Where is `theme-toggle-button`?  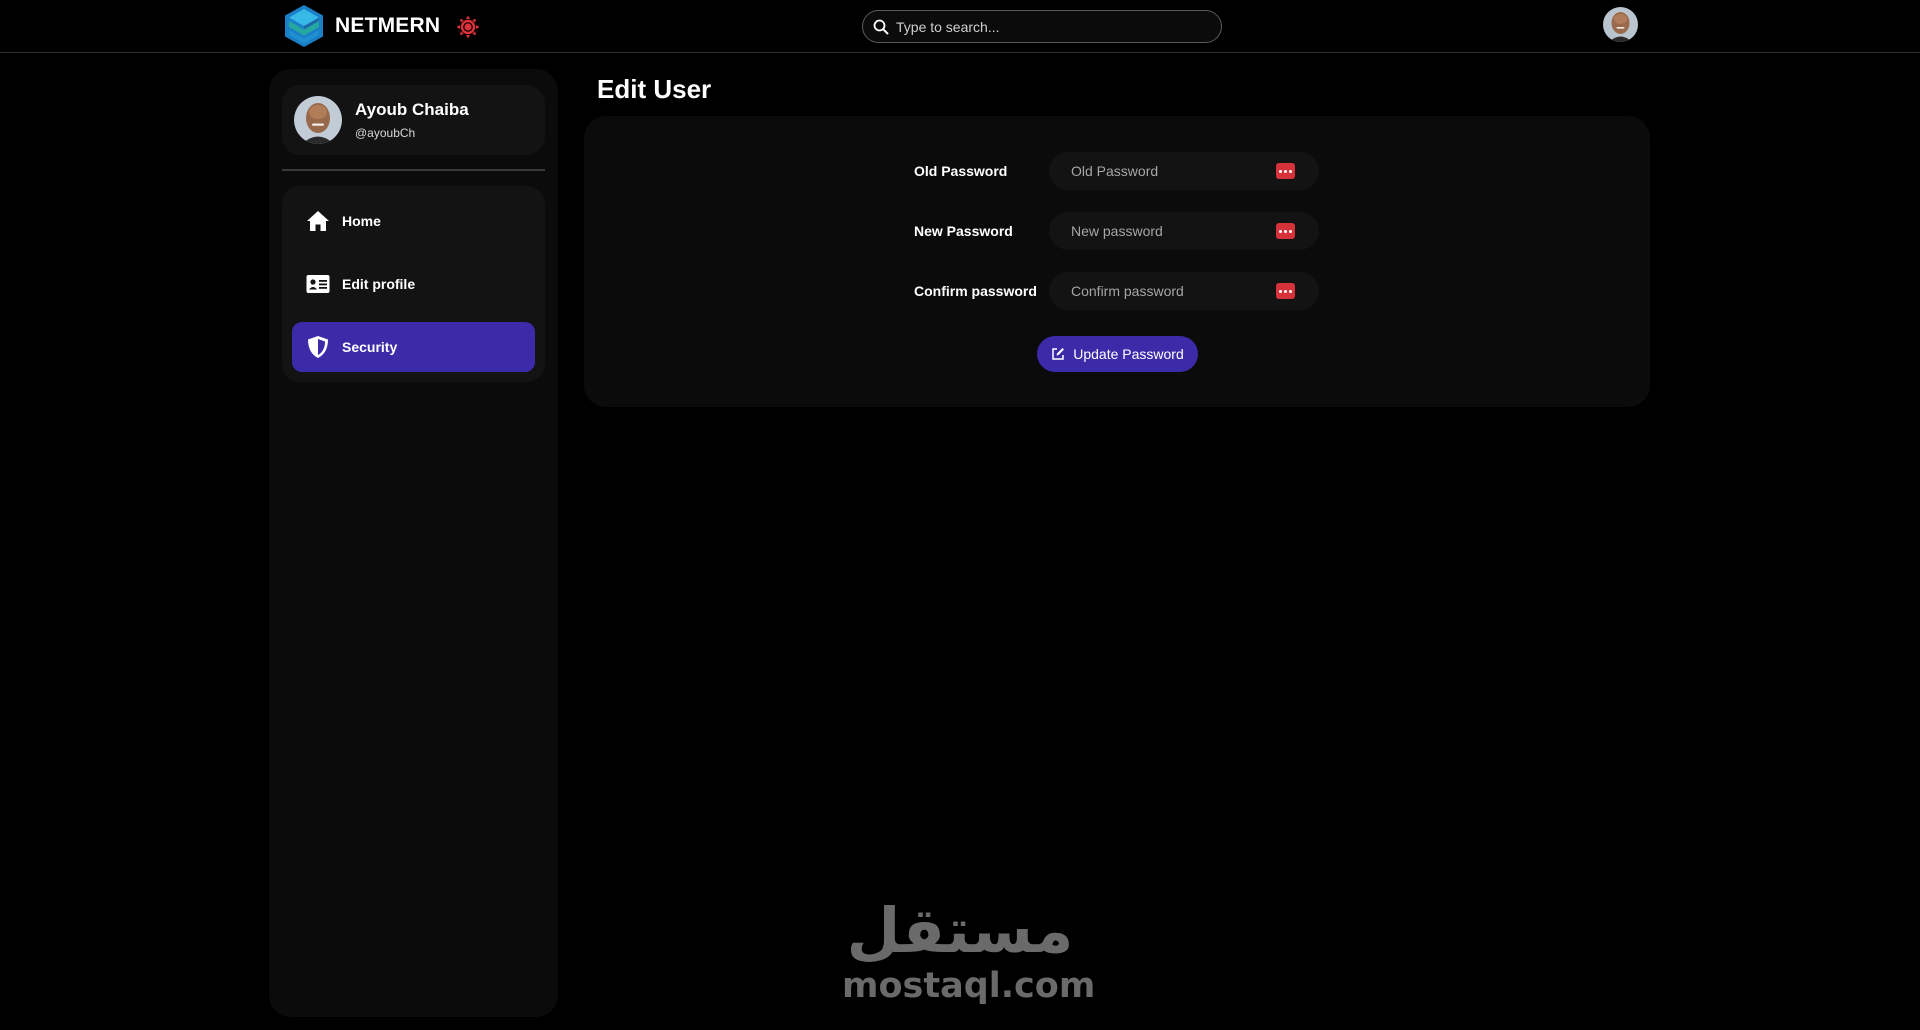 theme-toggle-button is located at coordinates (467, 26).